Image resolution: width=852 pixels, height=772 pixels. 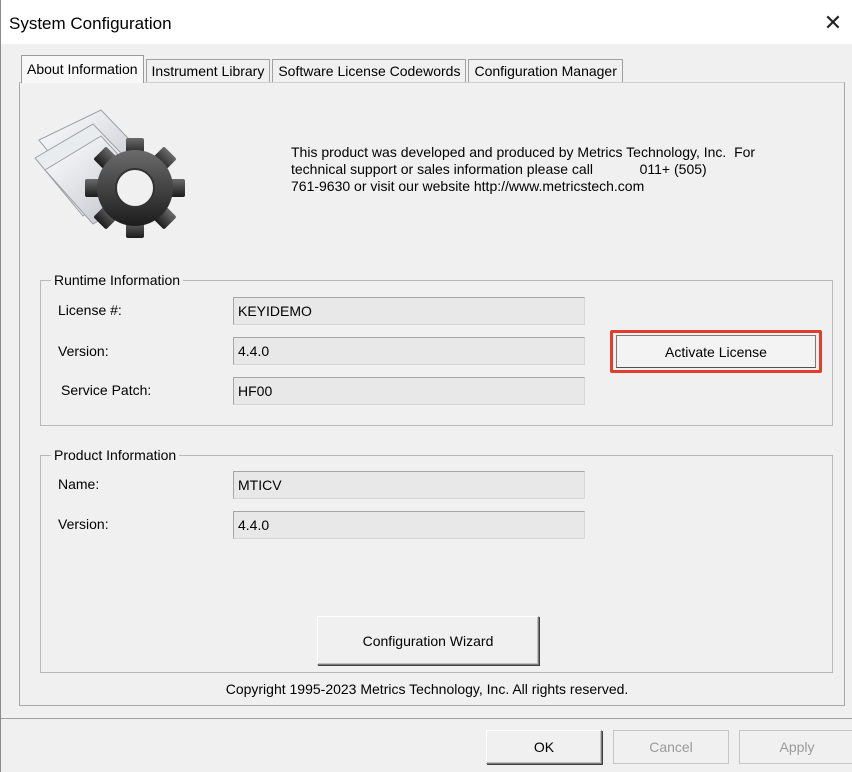 What do you see at coordinates (369, 71) in the screenshot?
I see `tab-software-license-codewords: Software License Codewords` at bounding box center [369, 71].